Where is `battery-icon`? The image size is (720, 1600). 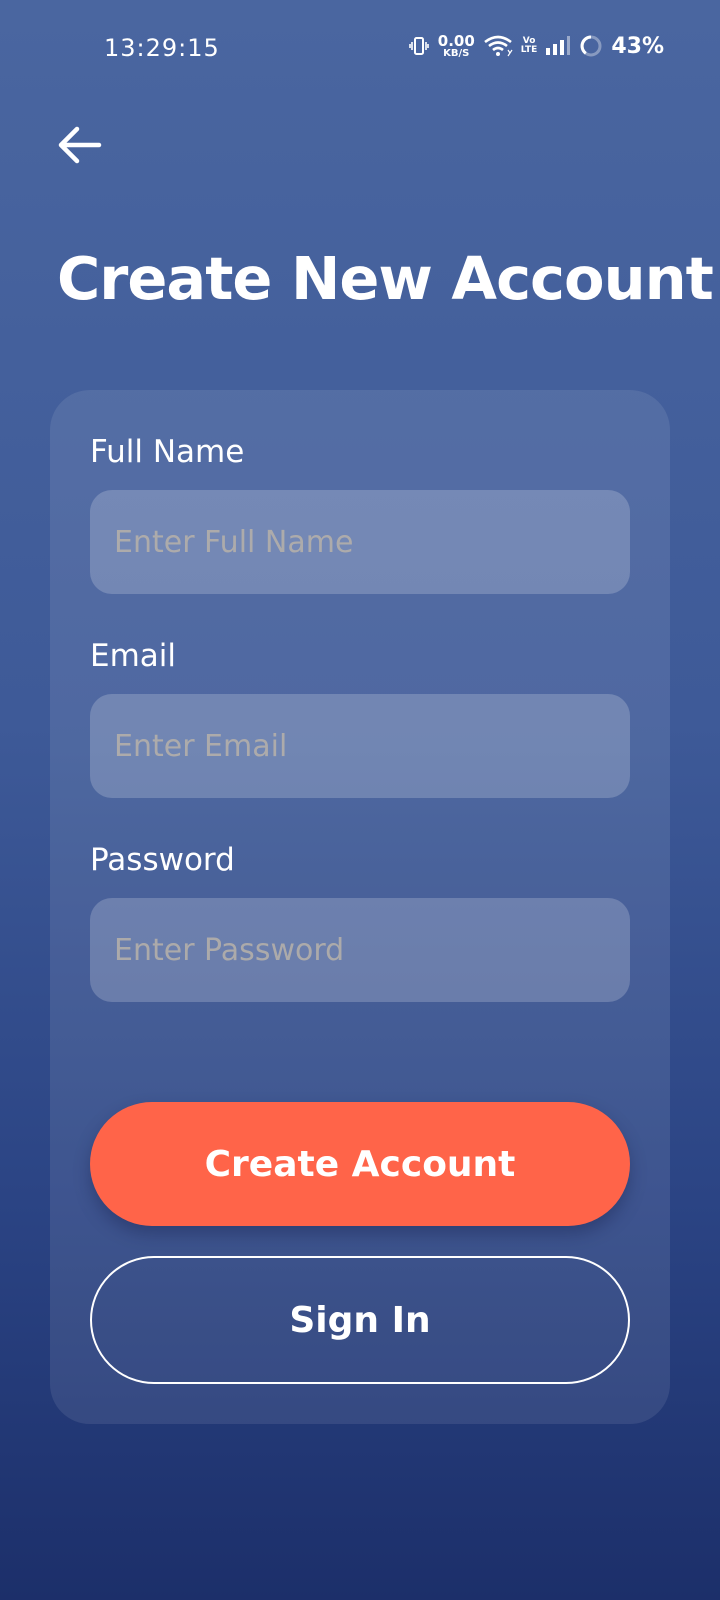
battery-icon is located at coordinates (591, 46).